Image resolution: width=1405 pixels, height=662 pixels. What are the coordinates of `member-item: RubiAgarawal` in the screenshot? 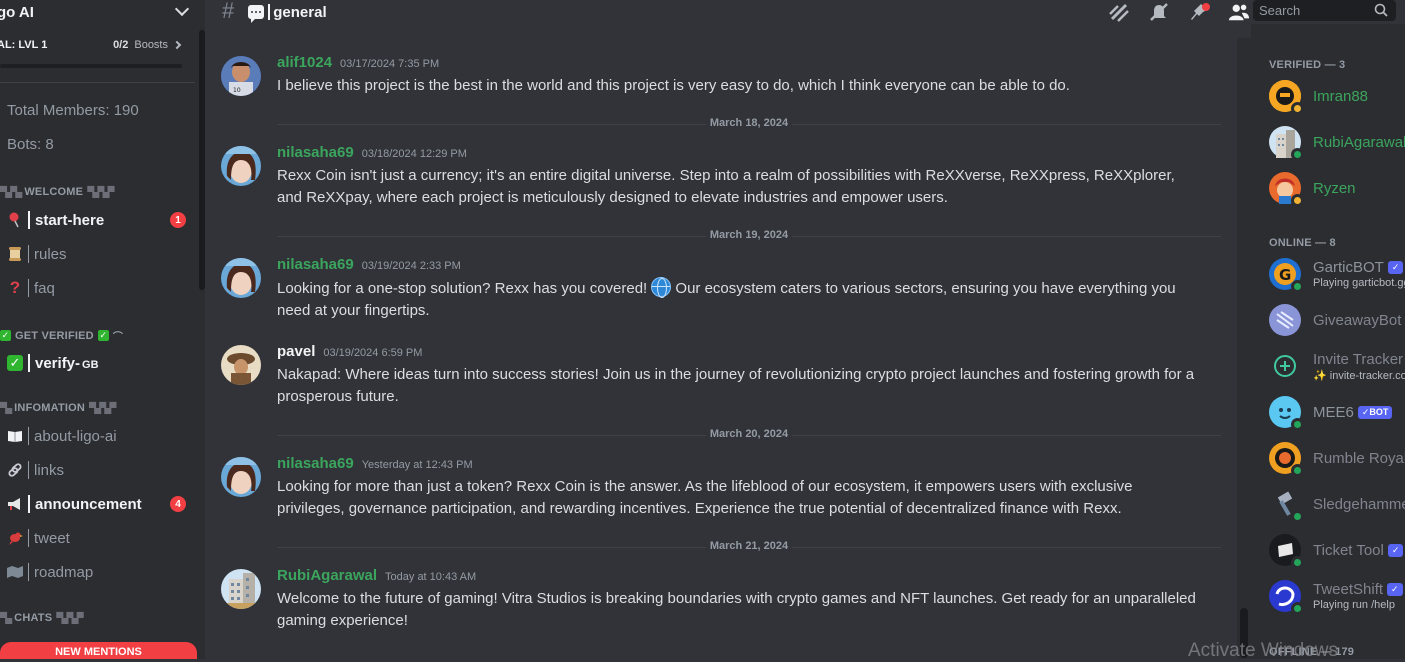 It's located at (1337, 142).